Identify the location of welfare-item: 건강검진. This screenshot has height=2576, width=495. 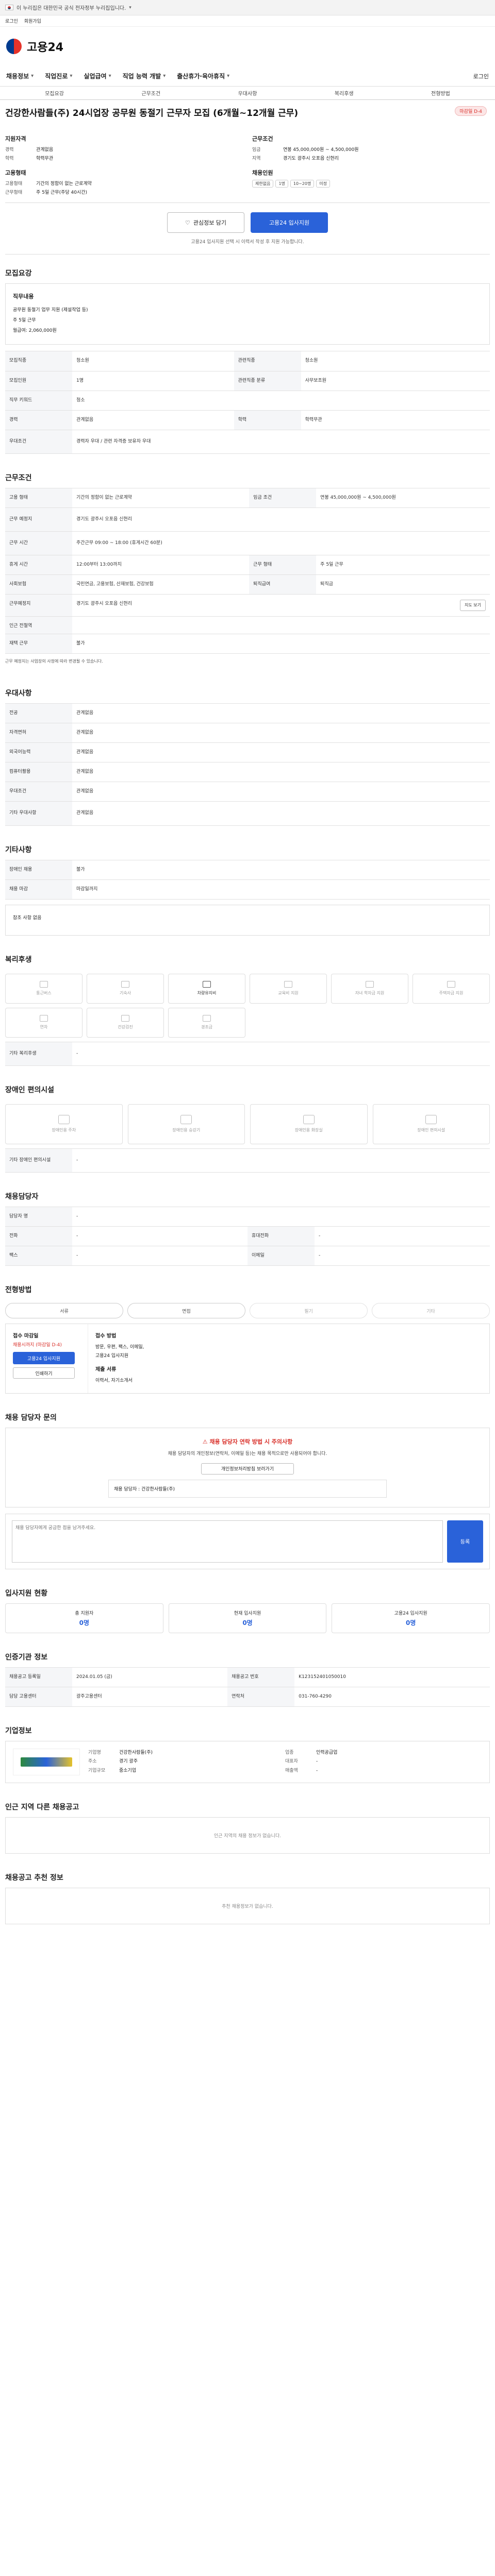
(125, 1022).